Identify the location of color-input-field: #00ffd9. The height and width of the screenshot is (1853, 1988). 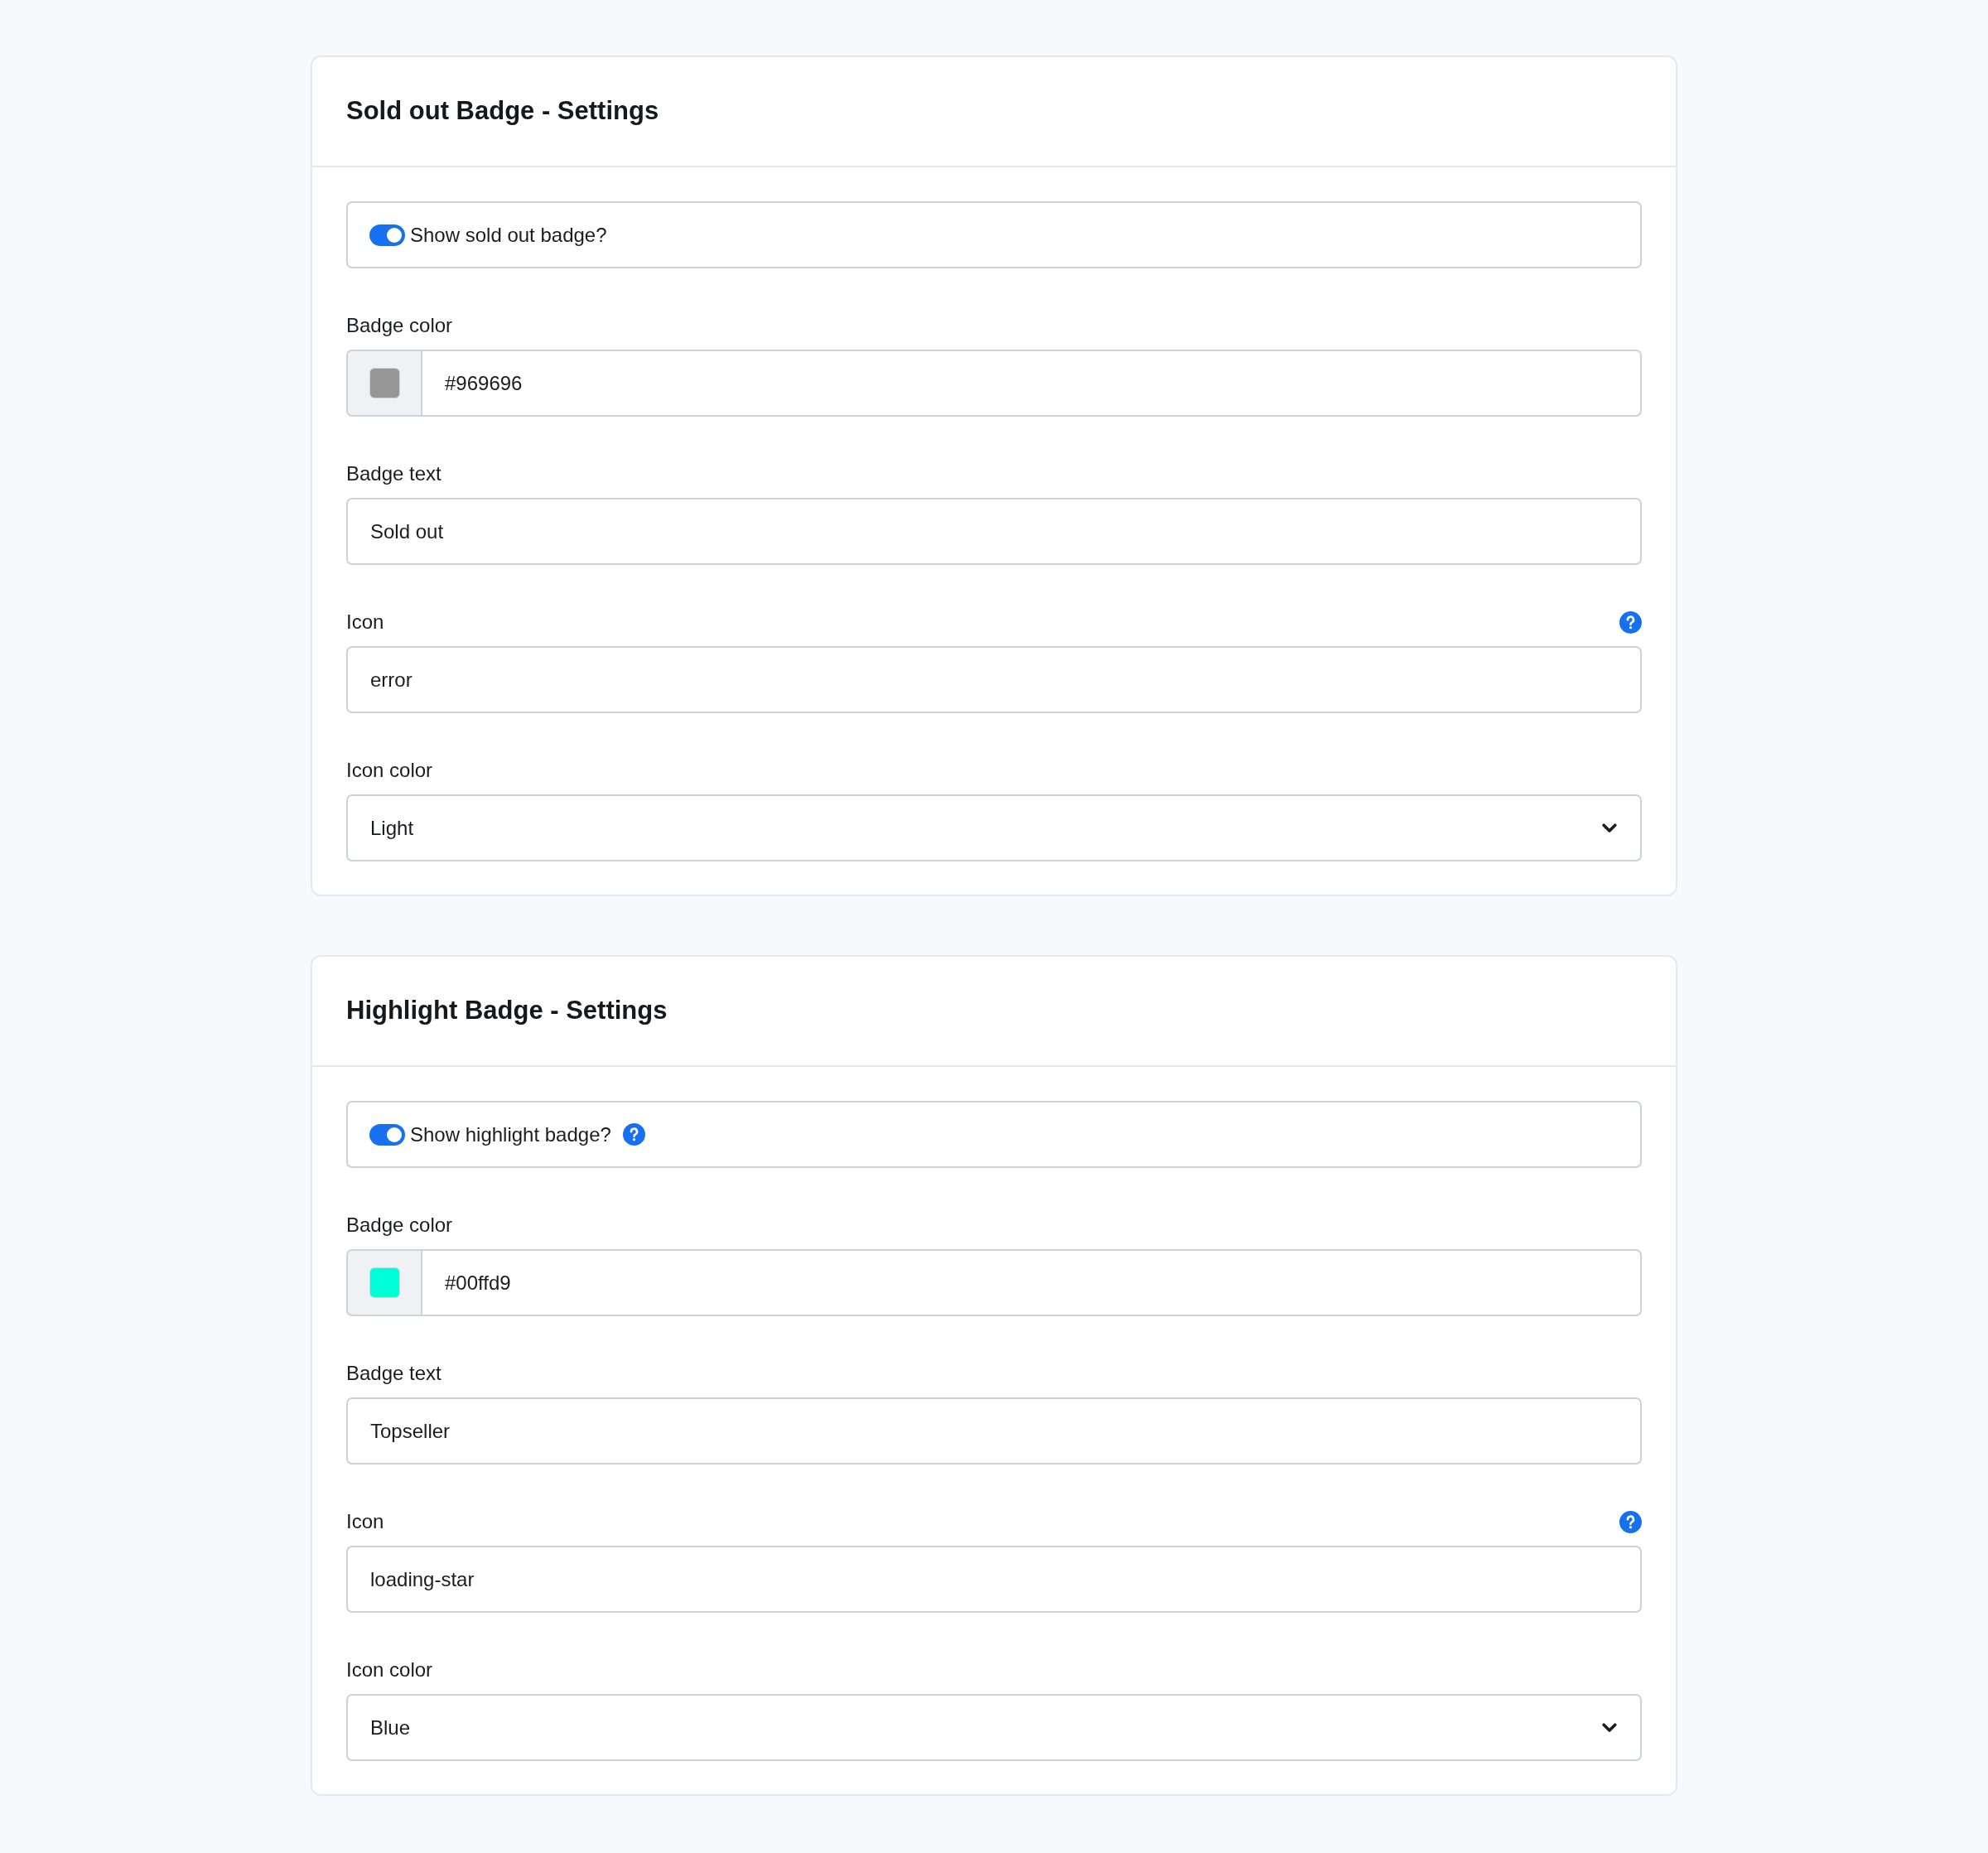
(1032, 1282).